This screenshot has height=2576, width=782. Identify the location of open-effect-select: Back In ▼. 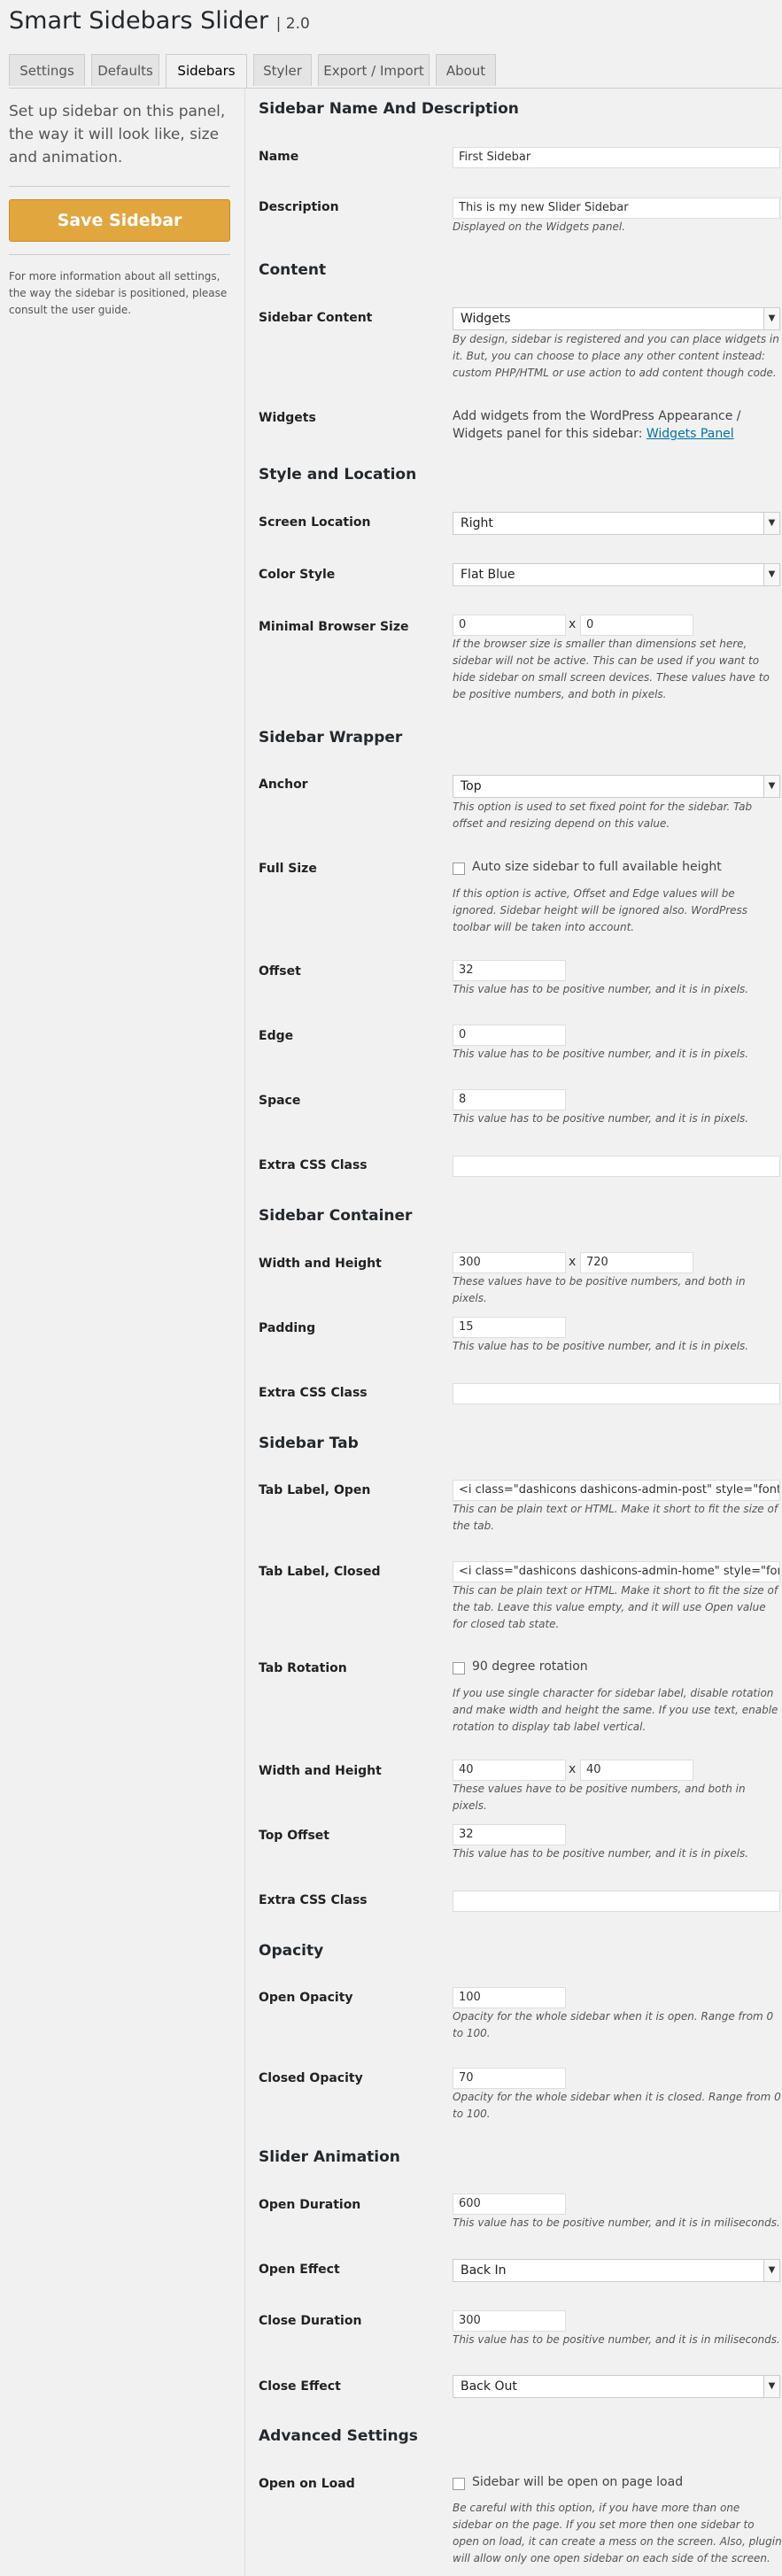
(616, 2270).